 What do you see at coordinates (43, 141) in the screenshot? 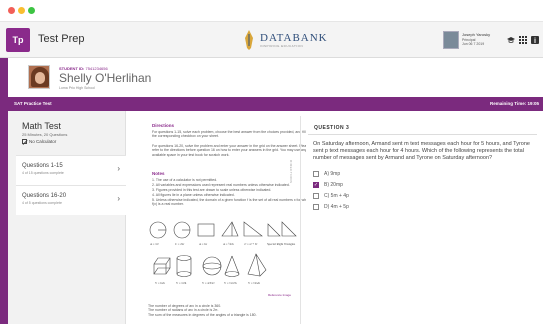
I see `calculator-label: No Calculator` at bounding box center [43, 141].